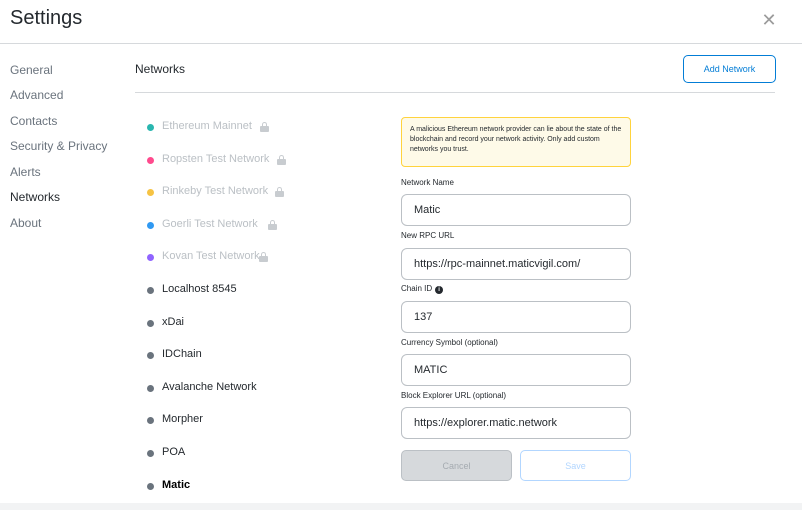 The image size is (802, 510). What do you see at coordinates (174, 452) in the screenshot?
I see `network-name: POA` at bounding box center [174, 452].